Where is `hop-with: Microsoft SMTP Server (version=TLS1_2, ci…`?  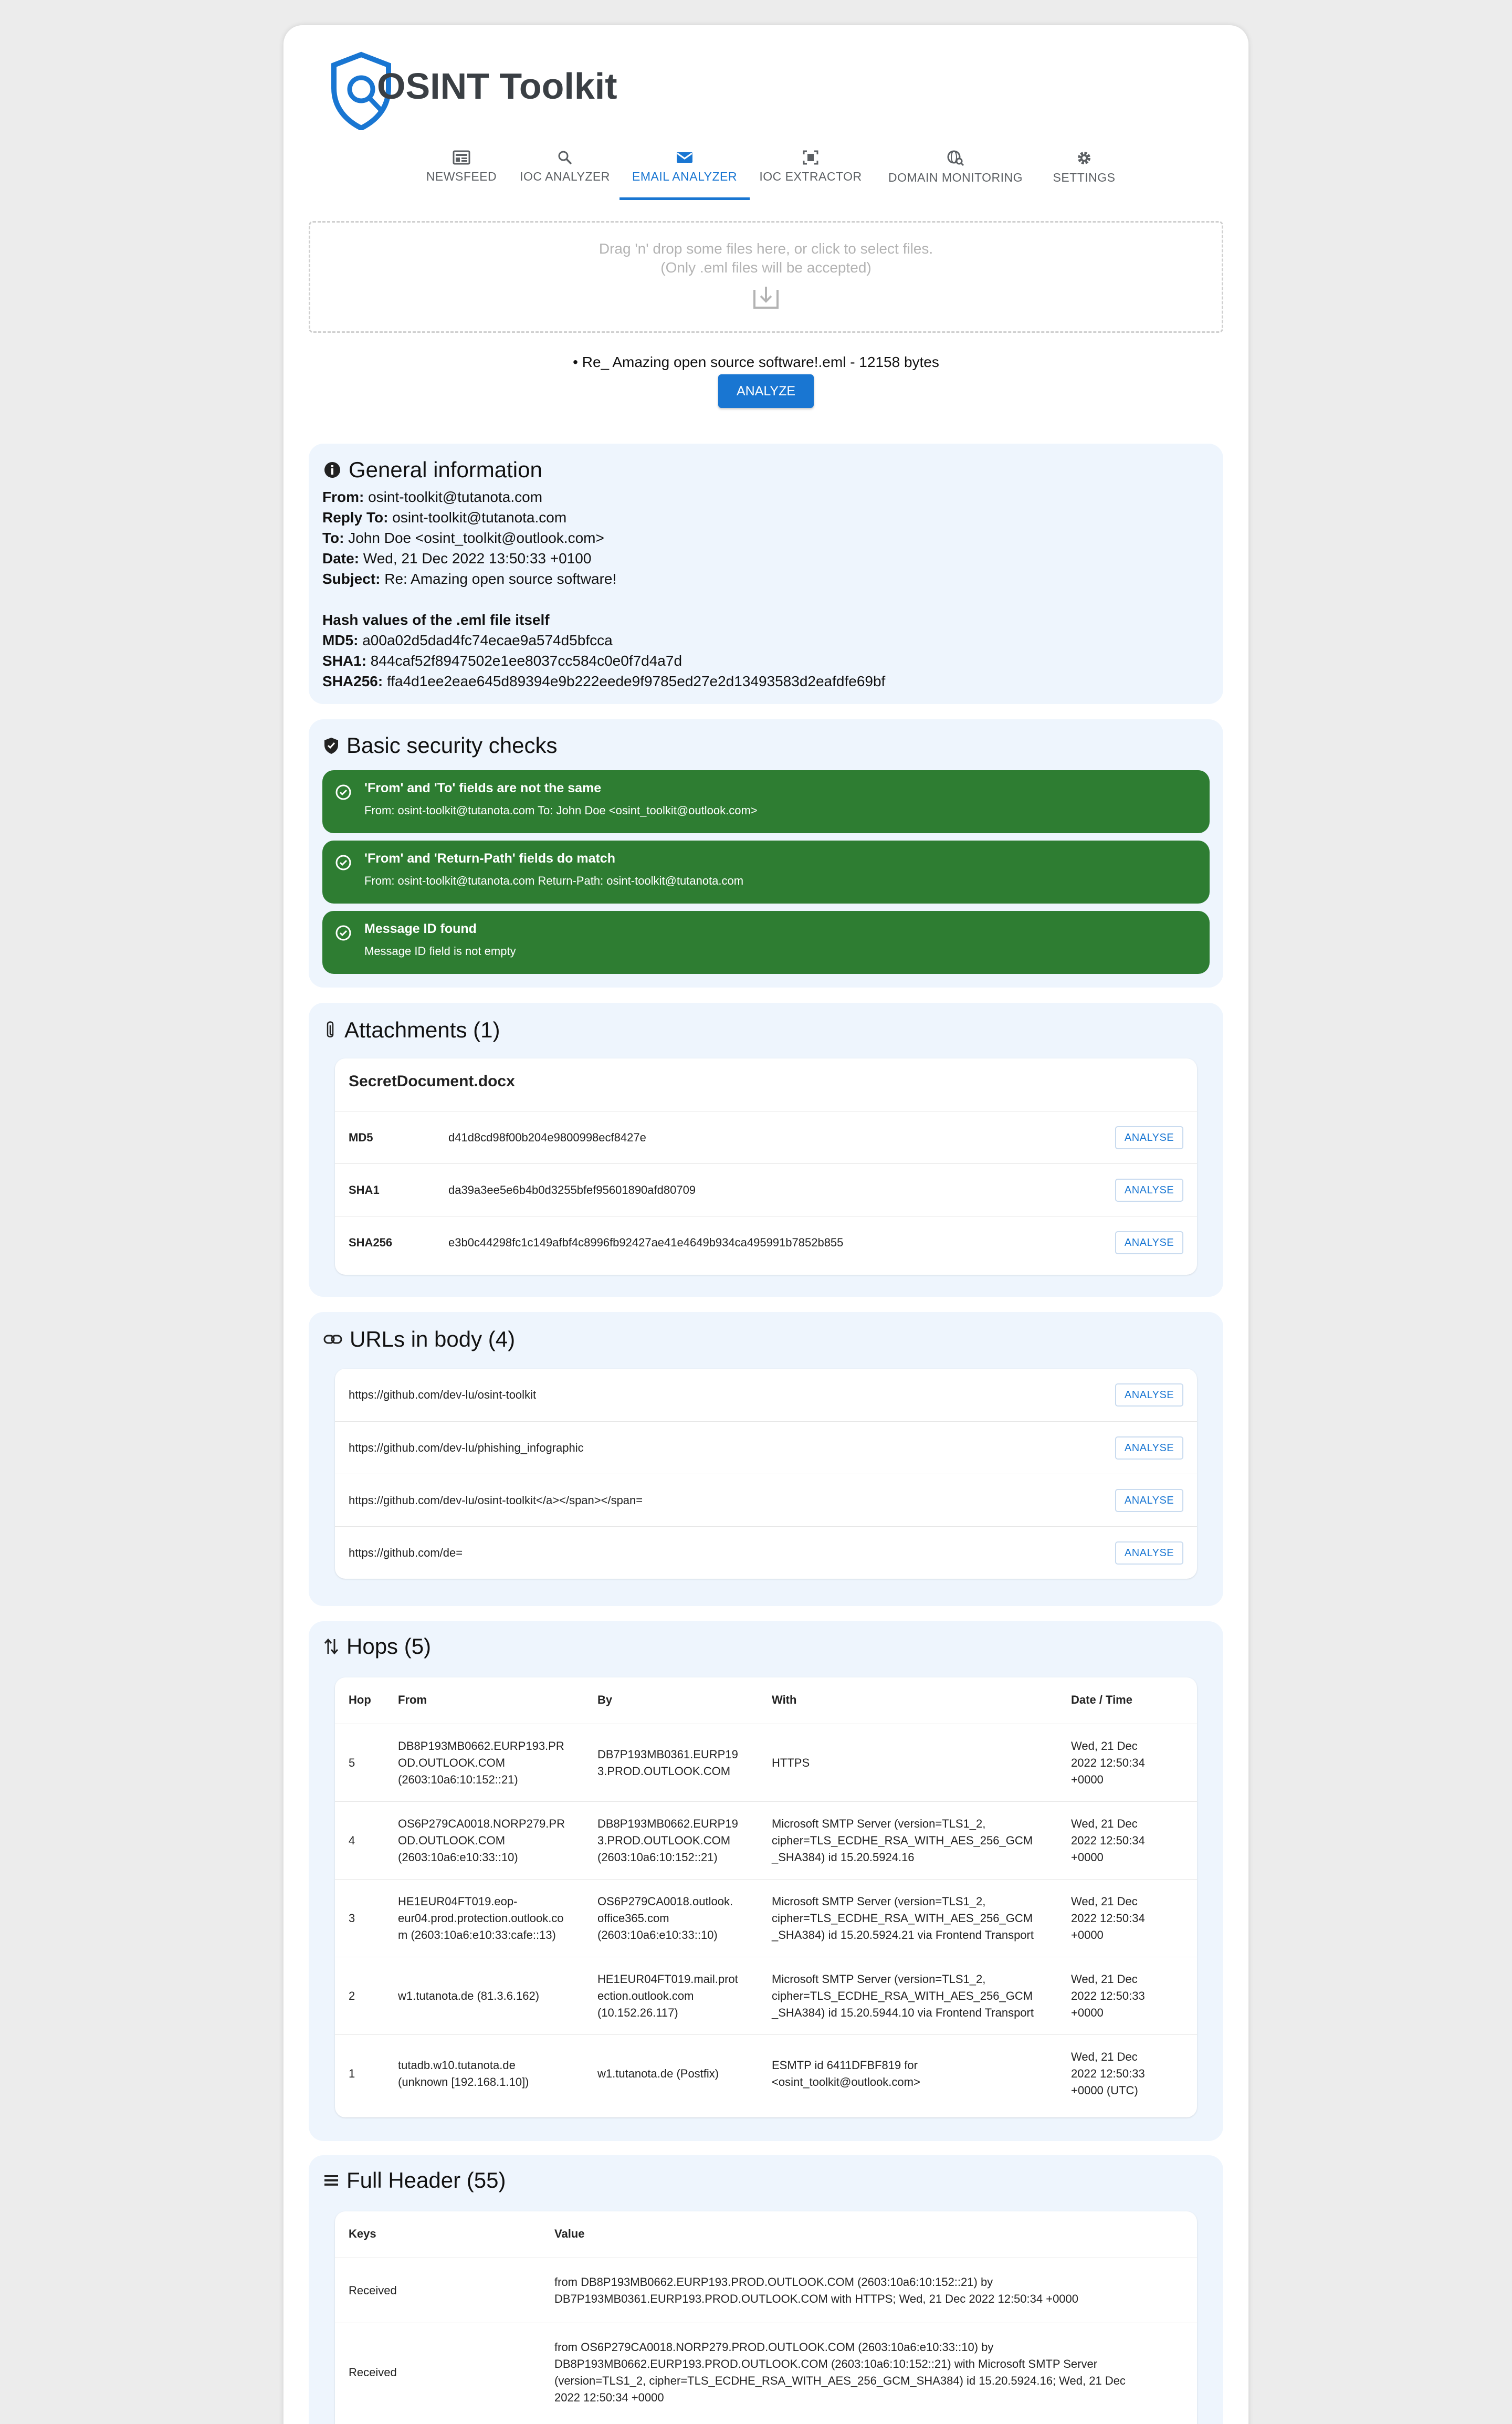 hop-with: Microsoft SMTP Server (version=TLS1_2, ci… is located at coordinates (903, 1918).